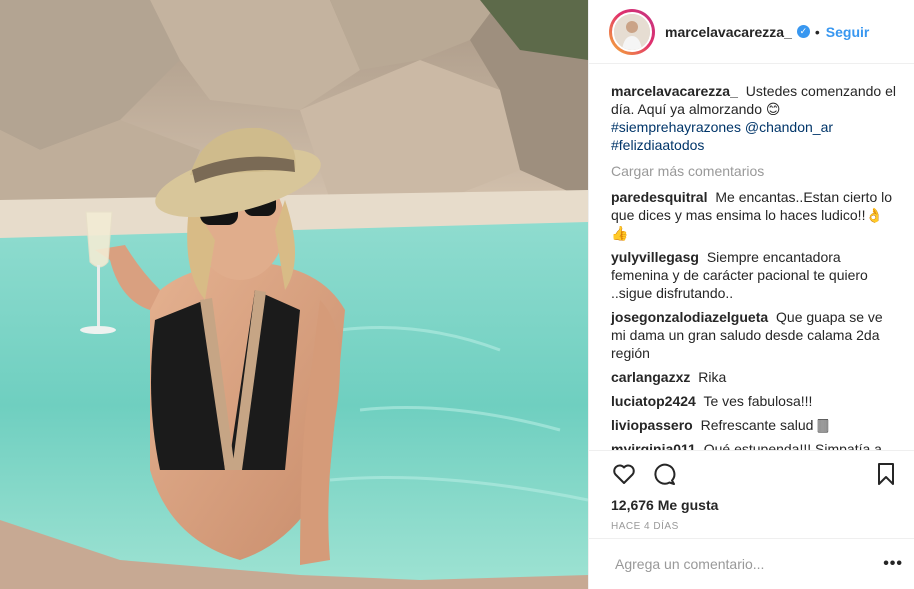 This screenshot has height=589, width=914. Describe the element at coordinates (728, 32) in the screenshot. I see `header-username: marcelavacarezza_` at that location.